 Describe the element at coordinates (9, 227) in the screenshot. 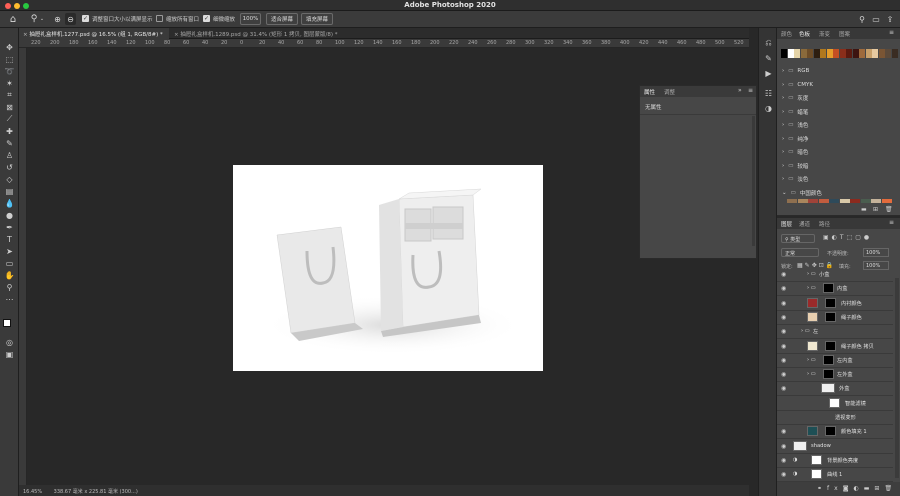

I see `pen-tool-icon: ✒` at that location.